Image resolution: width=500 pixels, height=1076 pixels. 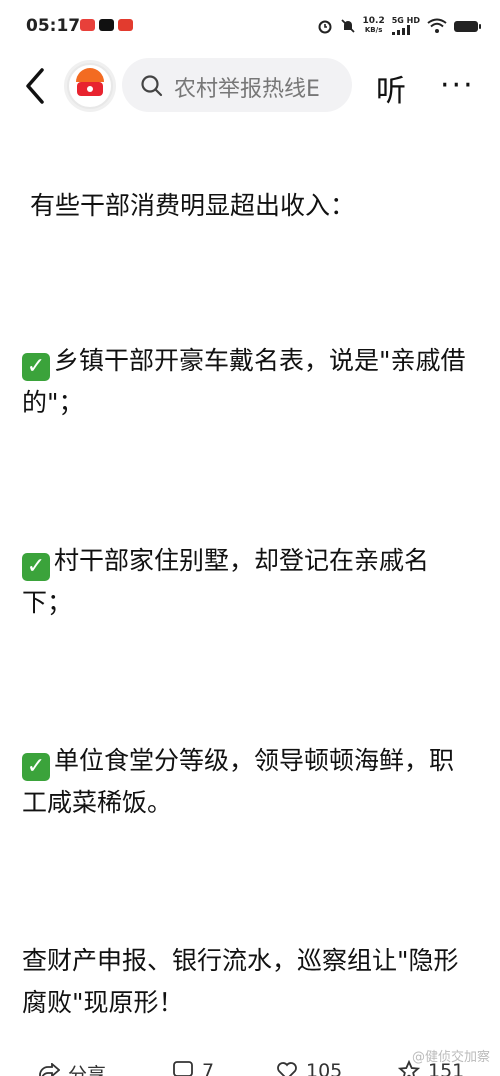 I want to click on search-box: 农村举报热线E, so click(x=237, y=85).